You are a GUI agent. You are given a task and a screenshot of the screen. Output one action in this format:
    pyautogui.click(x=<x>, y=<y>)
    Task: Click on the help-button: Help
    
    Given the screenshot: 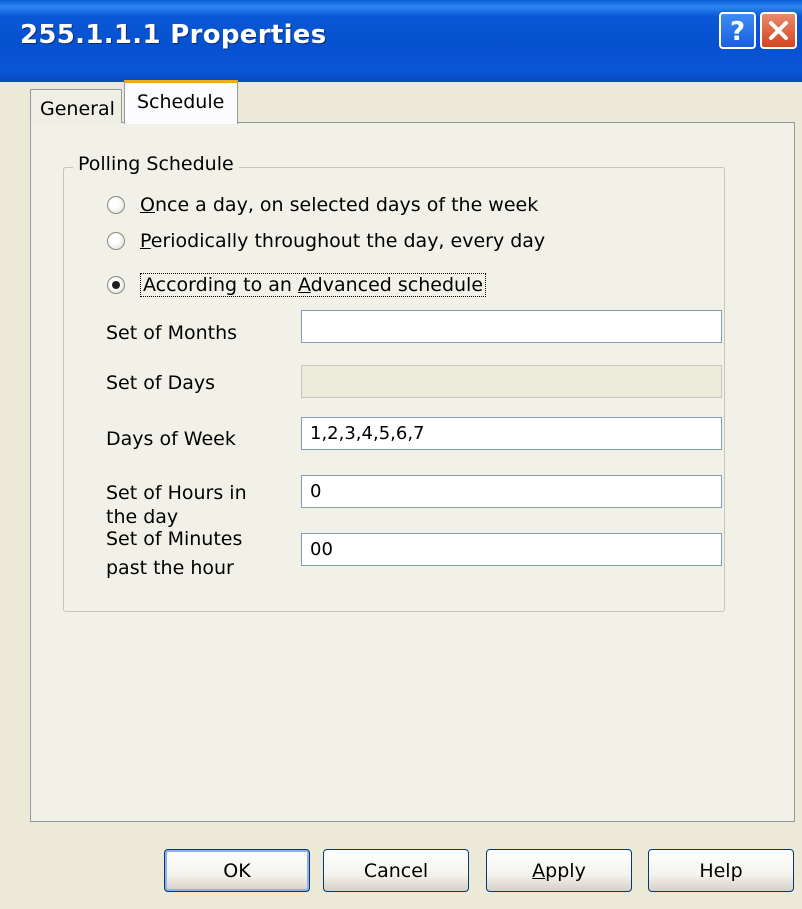 What is the action you would take?
    pyautogui.click(x=721, y=870)
    